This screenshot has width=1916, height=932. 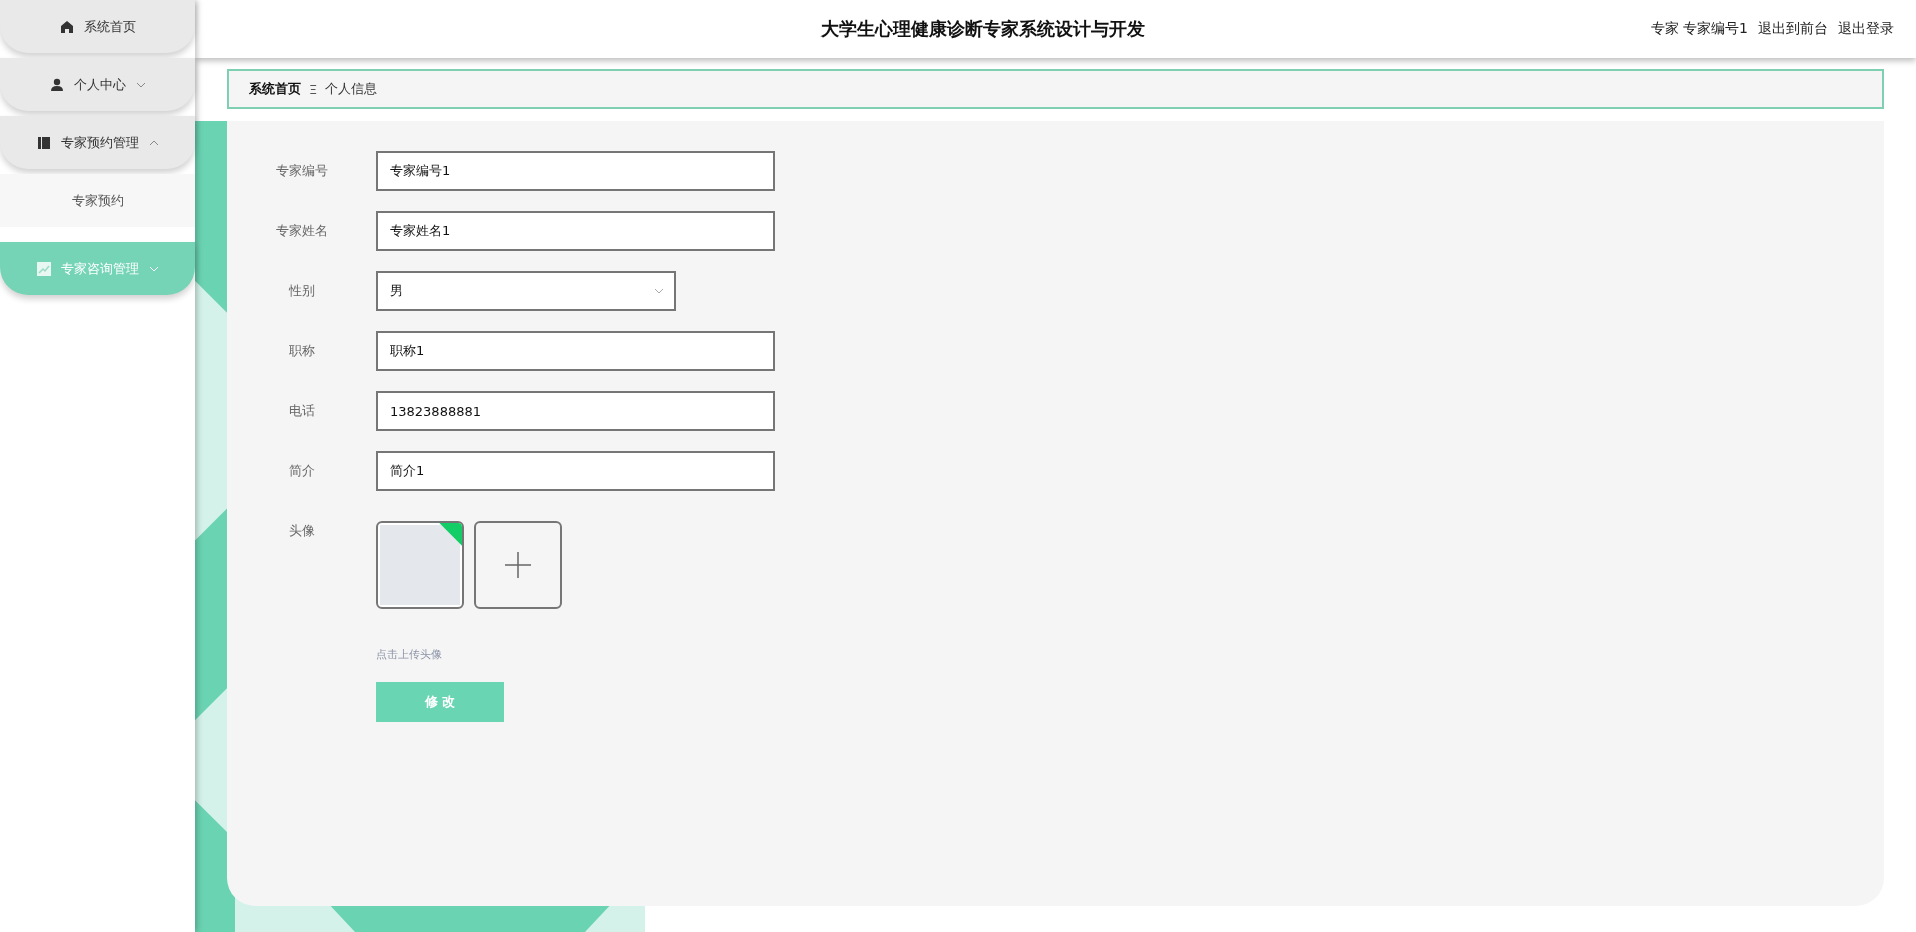 What do you see at coordinates (1665, 29) in the screenshot?
I see `user-role: 专家` at bounding box center [1665, 29].